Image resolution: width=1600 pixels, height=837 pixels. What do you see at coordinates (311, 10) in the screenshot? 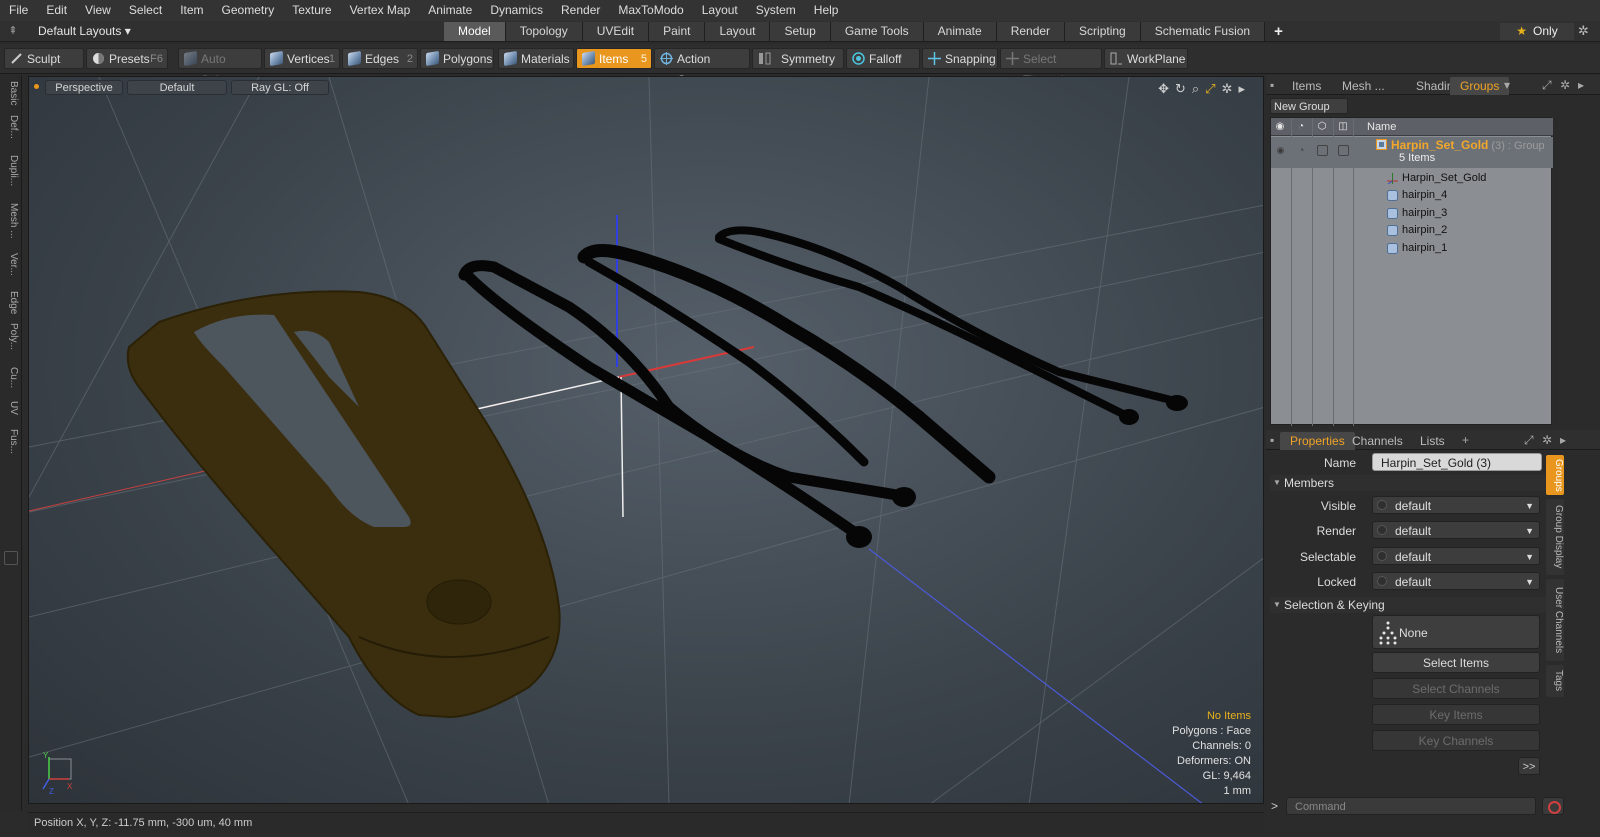
I see `menu-texture: Texture` at bounding box center [311, 10].